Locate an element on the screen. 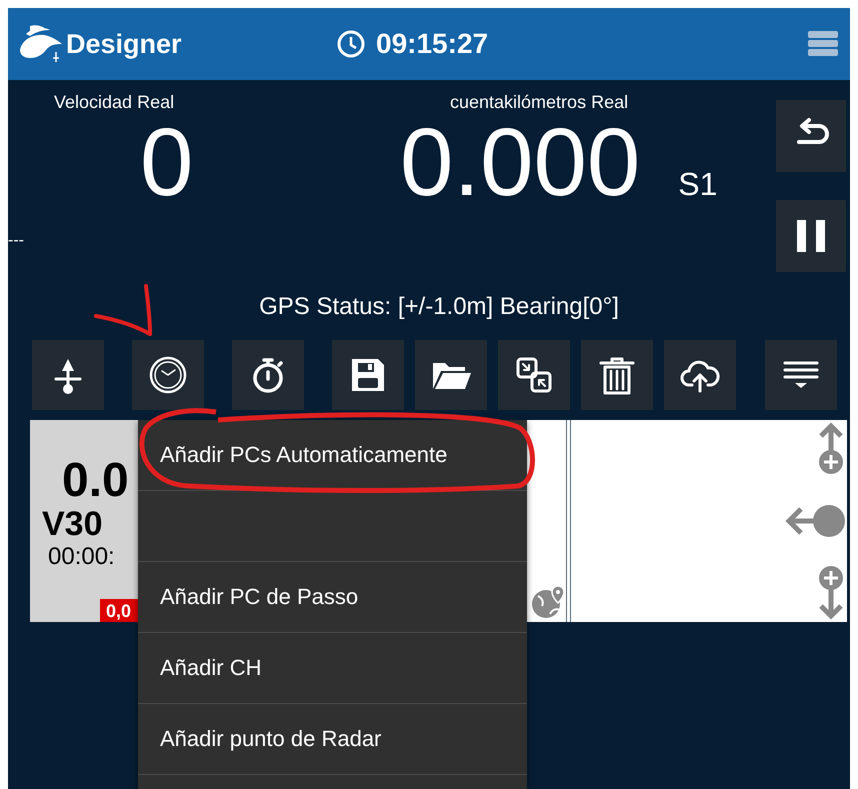  menu-item: Añadir PCs Automaticamente is located at coordinates (332, 455).